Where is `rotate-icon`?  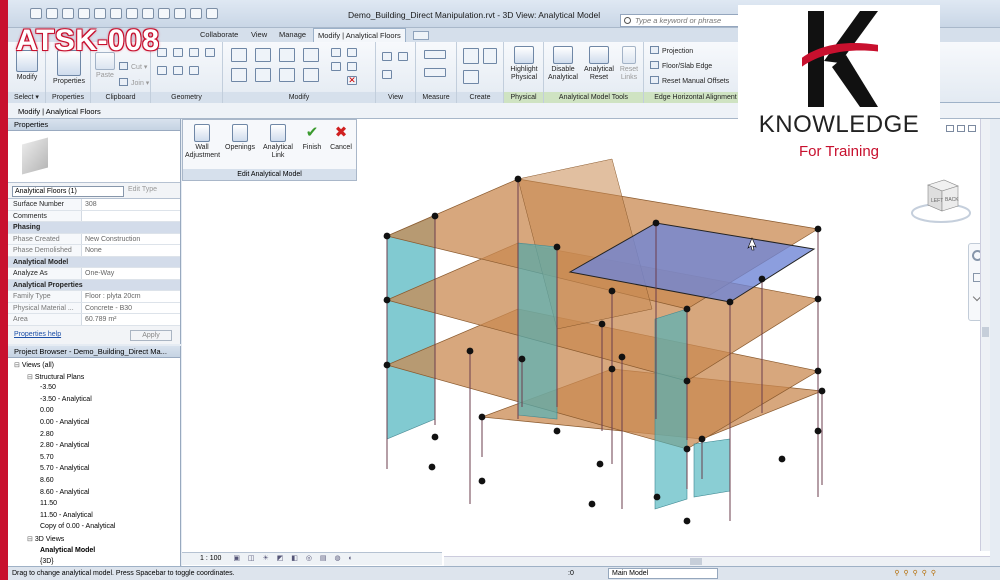 rotate-icon is located at coordinates (287, 75).